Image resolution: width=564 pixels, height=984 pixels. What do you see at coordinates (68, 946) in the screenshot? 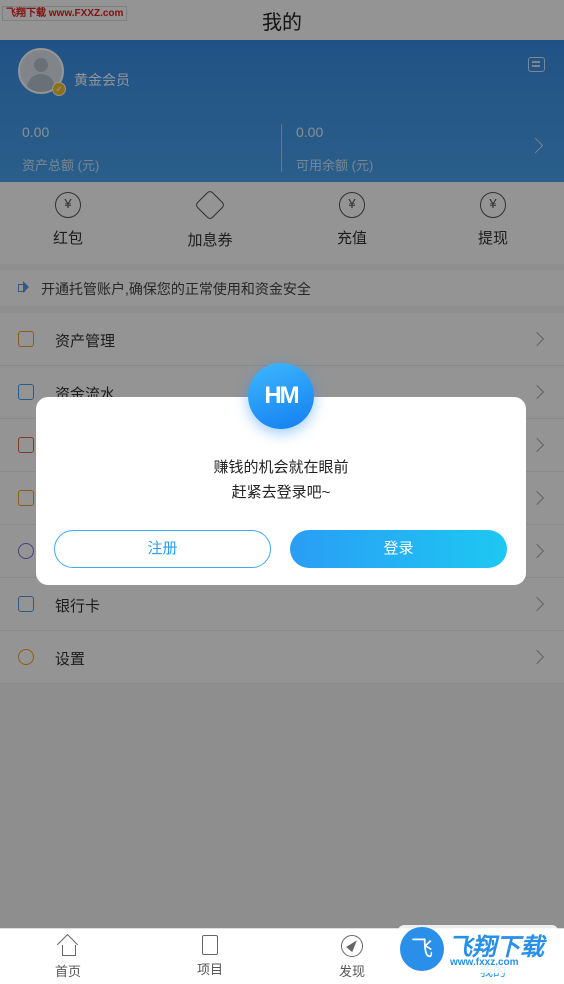
I see `home-icon` at bounding box center [68, 946].